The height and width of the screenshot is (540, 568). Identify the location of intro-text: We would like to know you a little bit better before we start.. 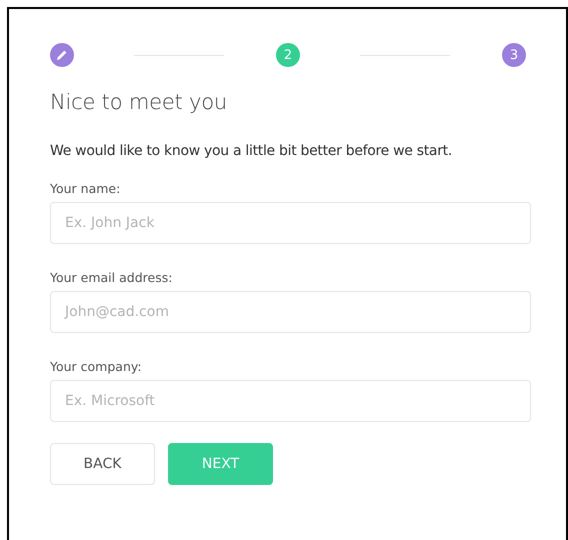
(252, 151).